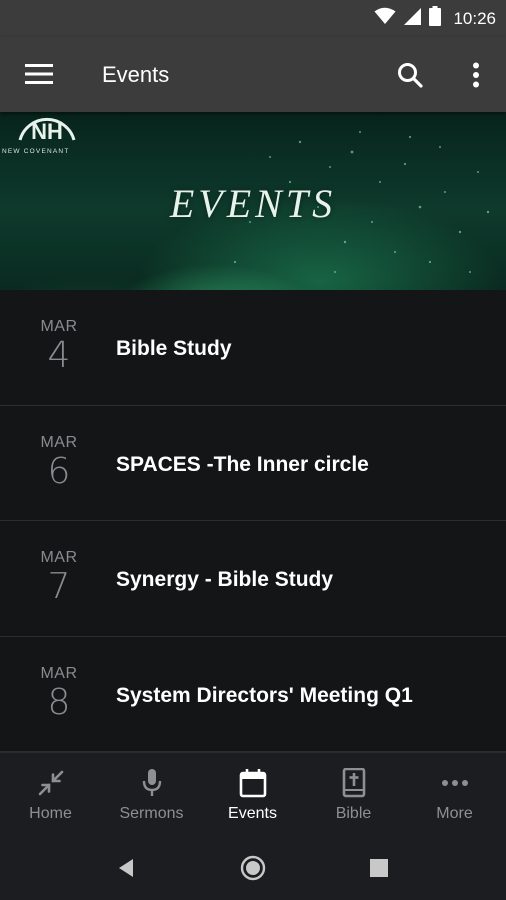 The image size is (506, 900). Describe the element at coordinates (476, 75) in the screenshot. I see `overflow-menu-icon` at that location.